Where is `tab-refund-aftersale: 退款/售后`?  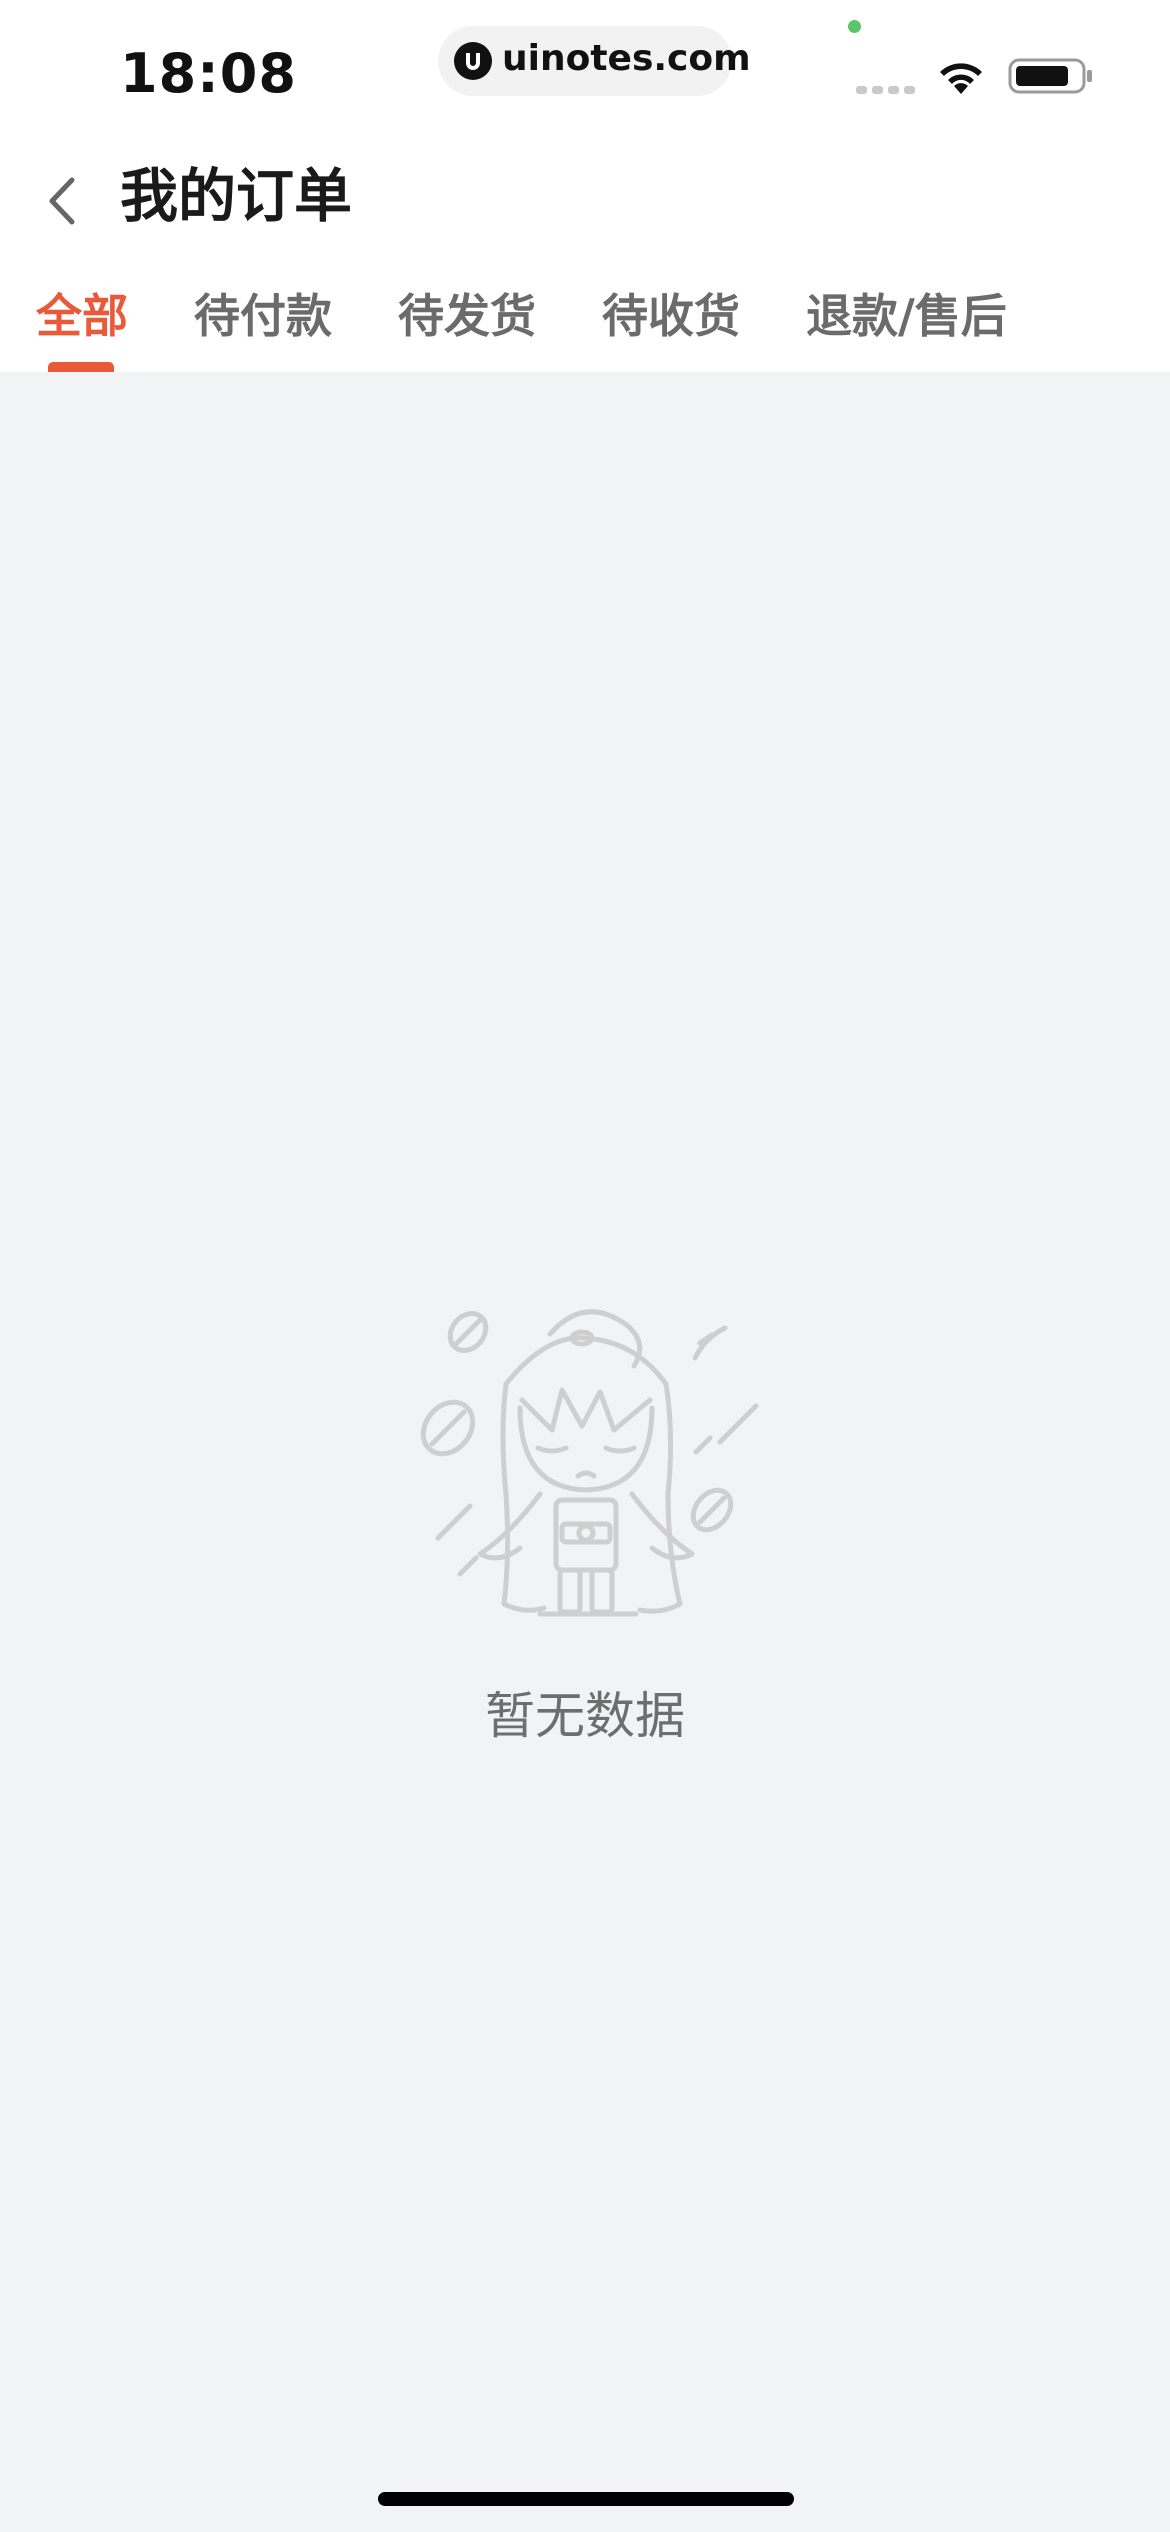 tab-refund-aftersale: 退款/售后 is located at coordinates (906, 316).